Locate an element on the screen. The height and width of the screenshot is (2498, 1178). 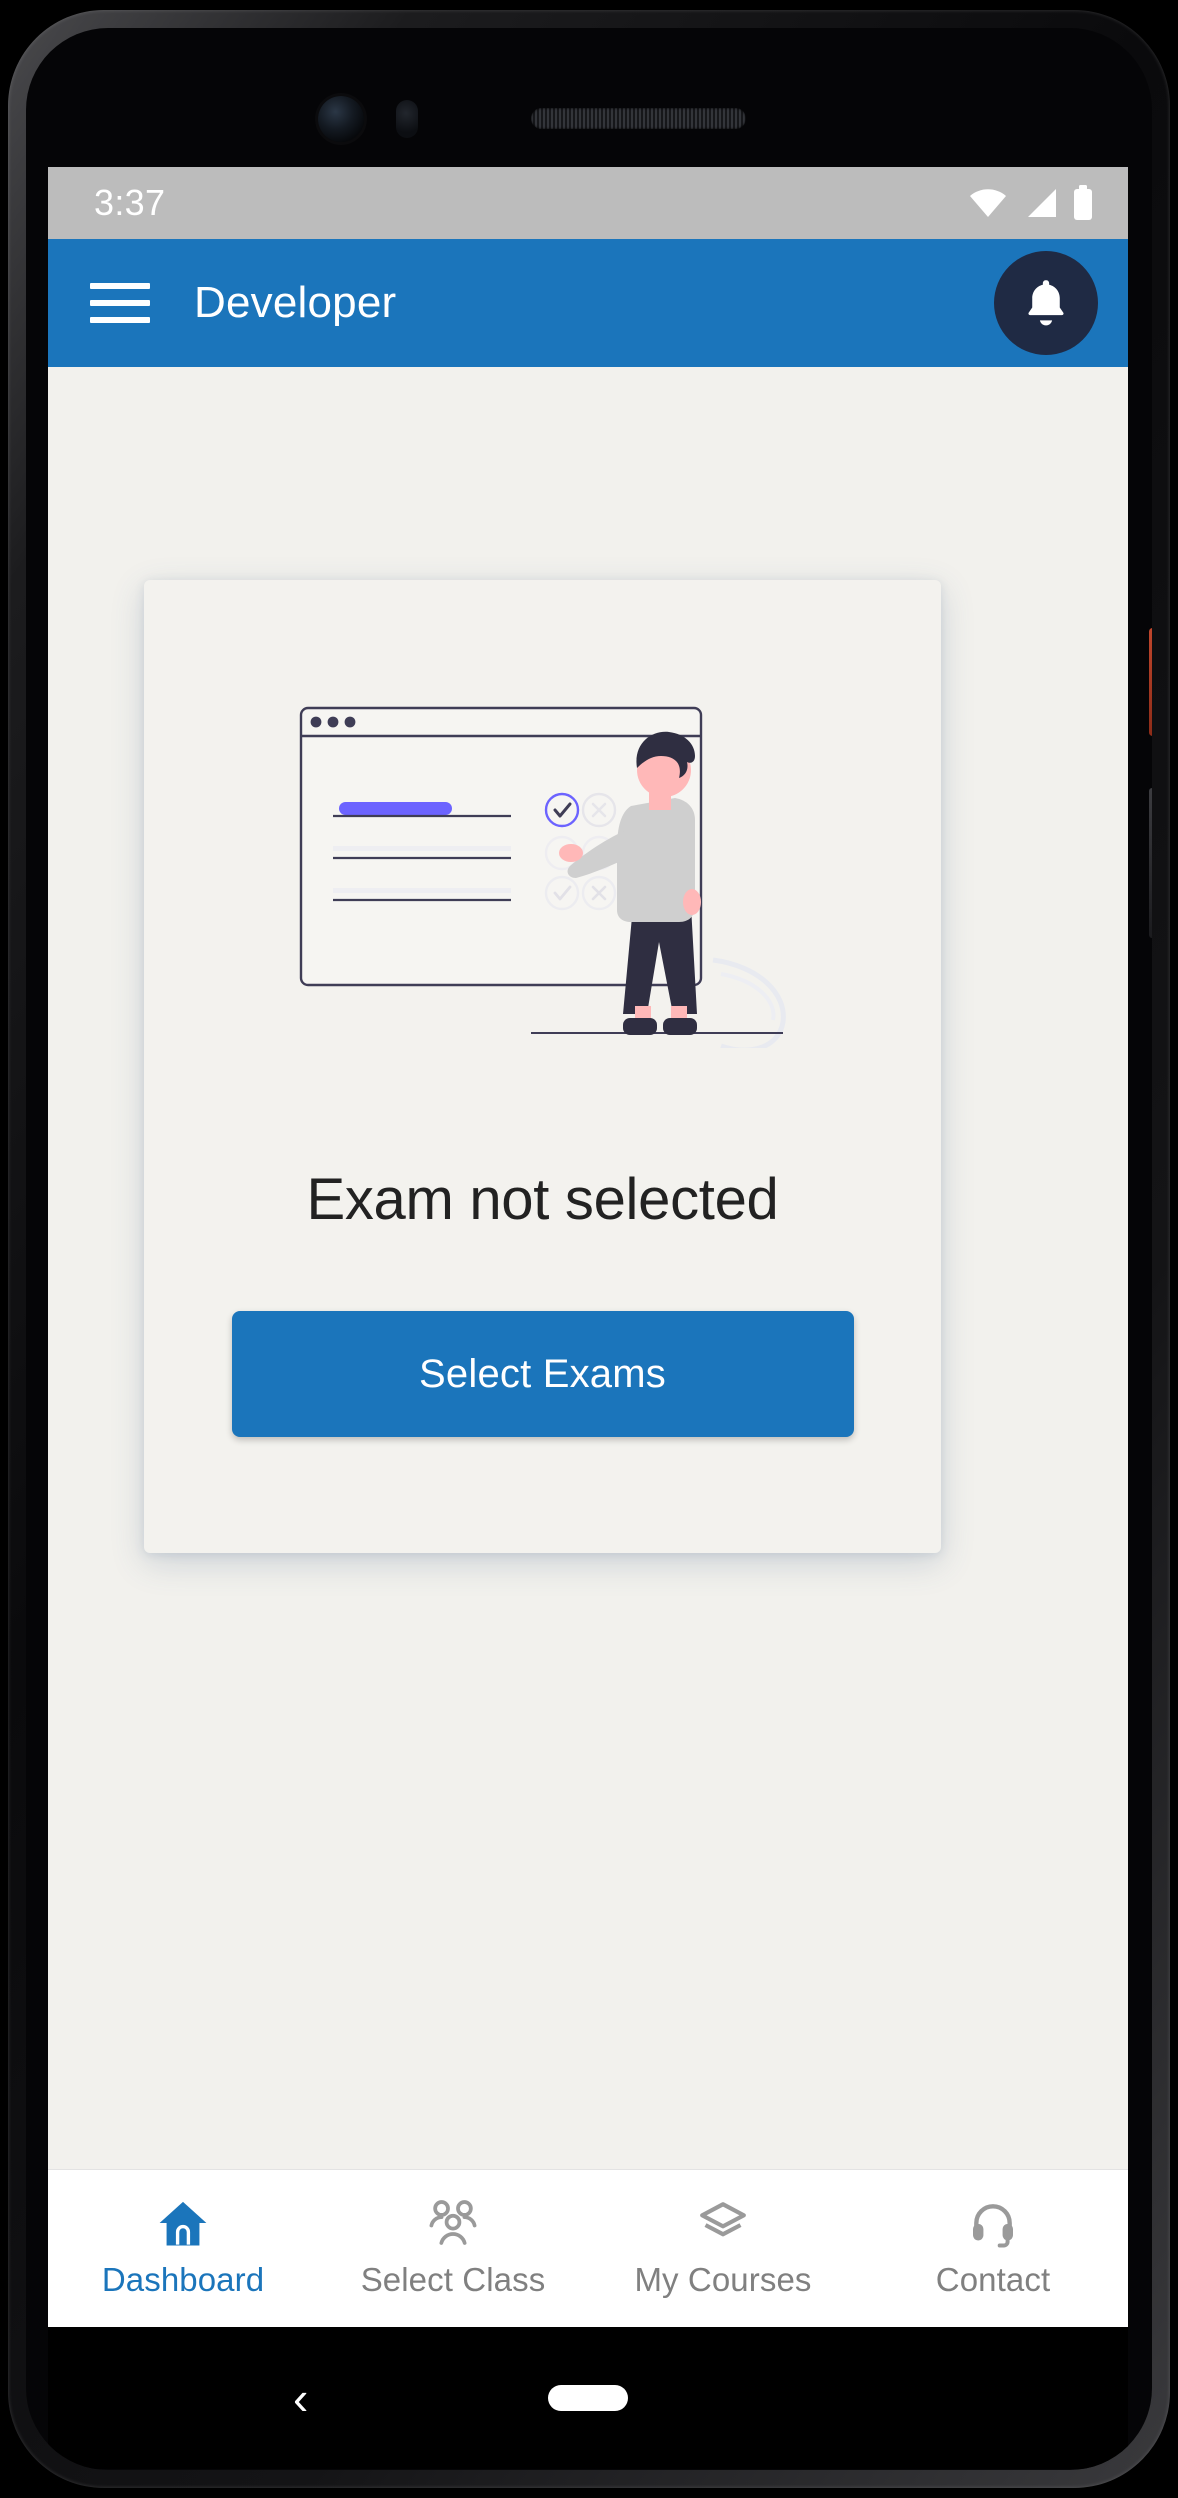
front-camera-icon is located at coordinates (341, 119).